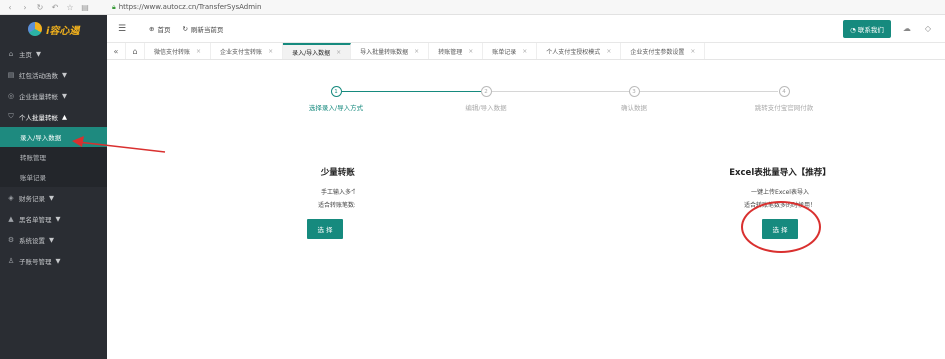 The height and width of the screenshot is (359, 945). Describe the element at coordinates (784, 91) in the screenshot. I see `step-number: 4` at that location.